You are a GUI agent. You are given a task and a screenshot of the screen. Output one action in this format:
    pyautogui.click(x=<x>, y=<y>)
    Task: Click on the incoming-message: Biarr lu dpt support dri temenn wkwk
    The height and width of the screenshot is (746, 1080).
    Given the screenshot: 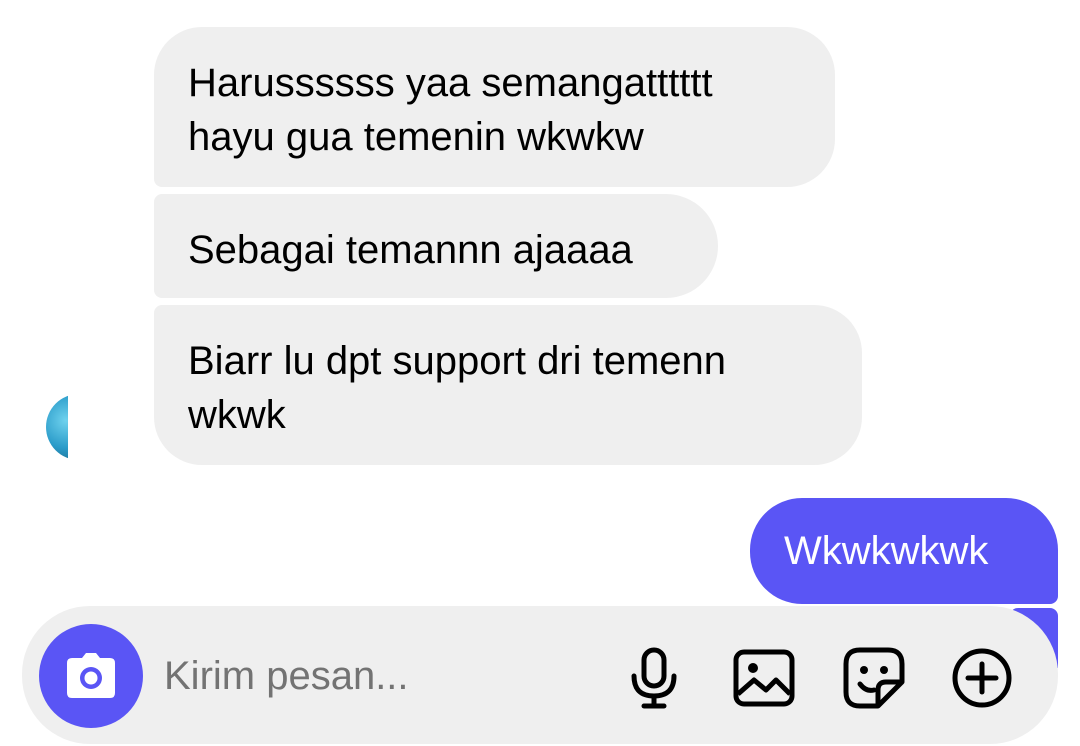 What is the action you would take?
    pyautogui.click(x=508, y=385)
    